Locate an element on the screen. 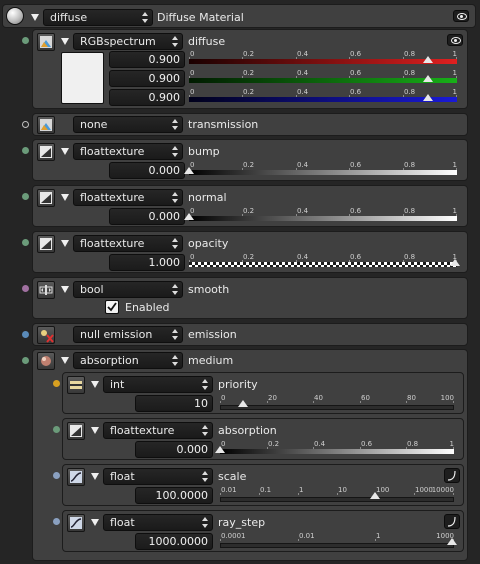 This screenshot has width=480, height=564. medium-collapse-arrow-icon is located at coordinates (65, 360).